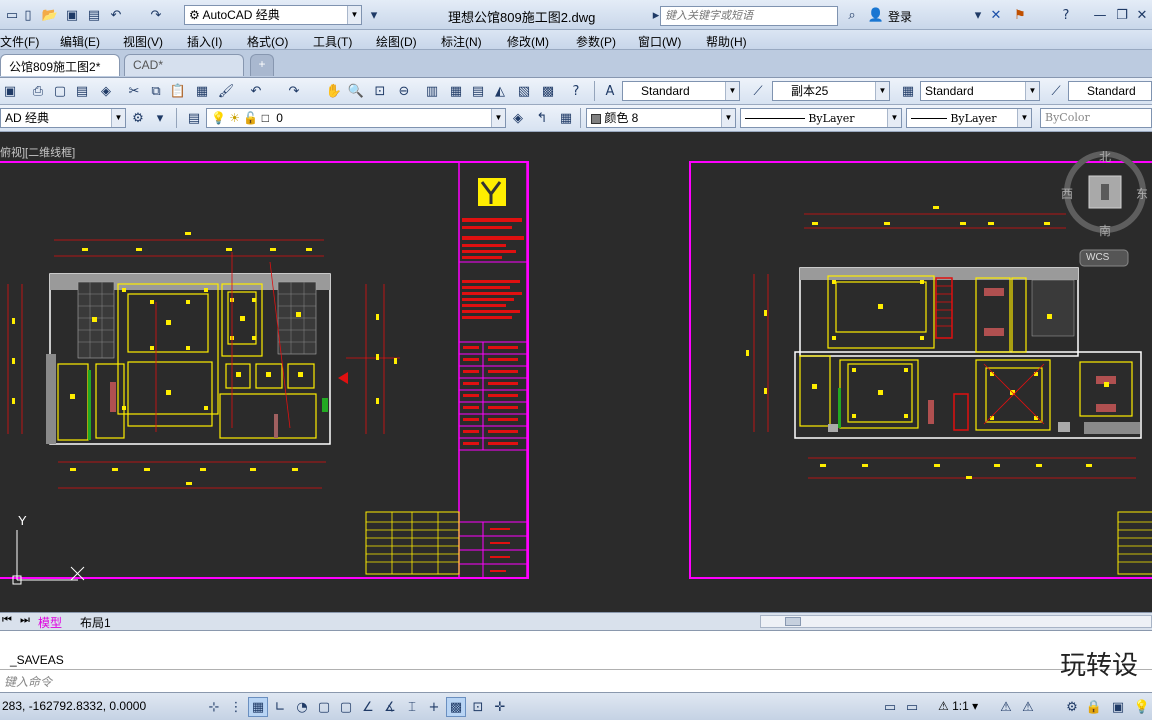 The image size is (1152, 720). Describe the element at coordinates (404, 91) in the screenshot. I see `zoom-previous-icon: ⊖` at that location.